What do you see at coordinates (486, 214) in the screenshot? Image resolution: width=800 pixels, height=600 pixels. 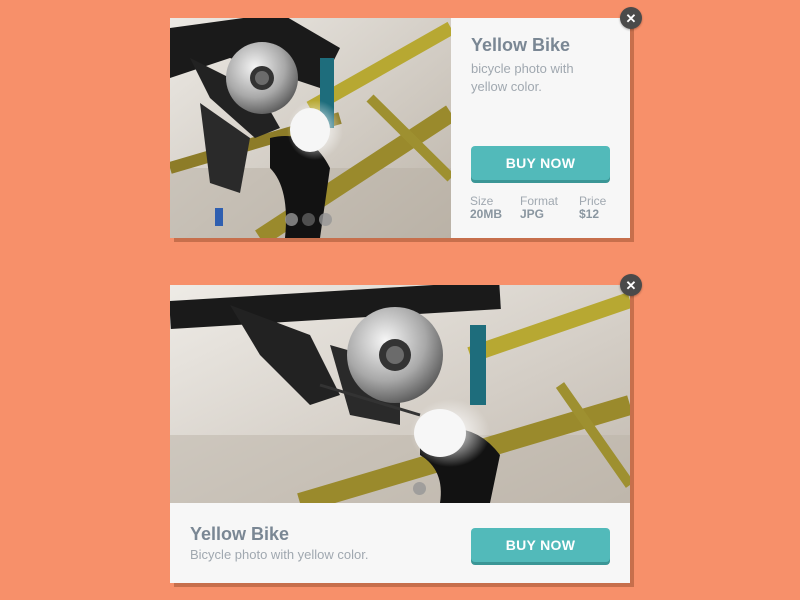 I see `meta-value: 20MB` at bounding box center [486, 214].